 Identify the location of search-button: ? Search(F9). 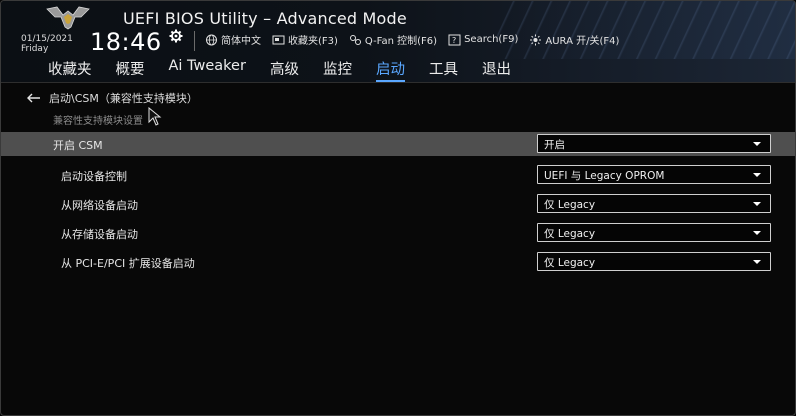
(483, 39).